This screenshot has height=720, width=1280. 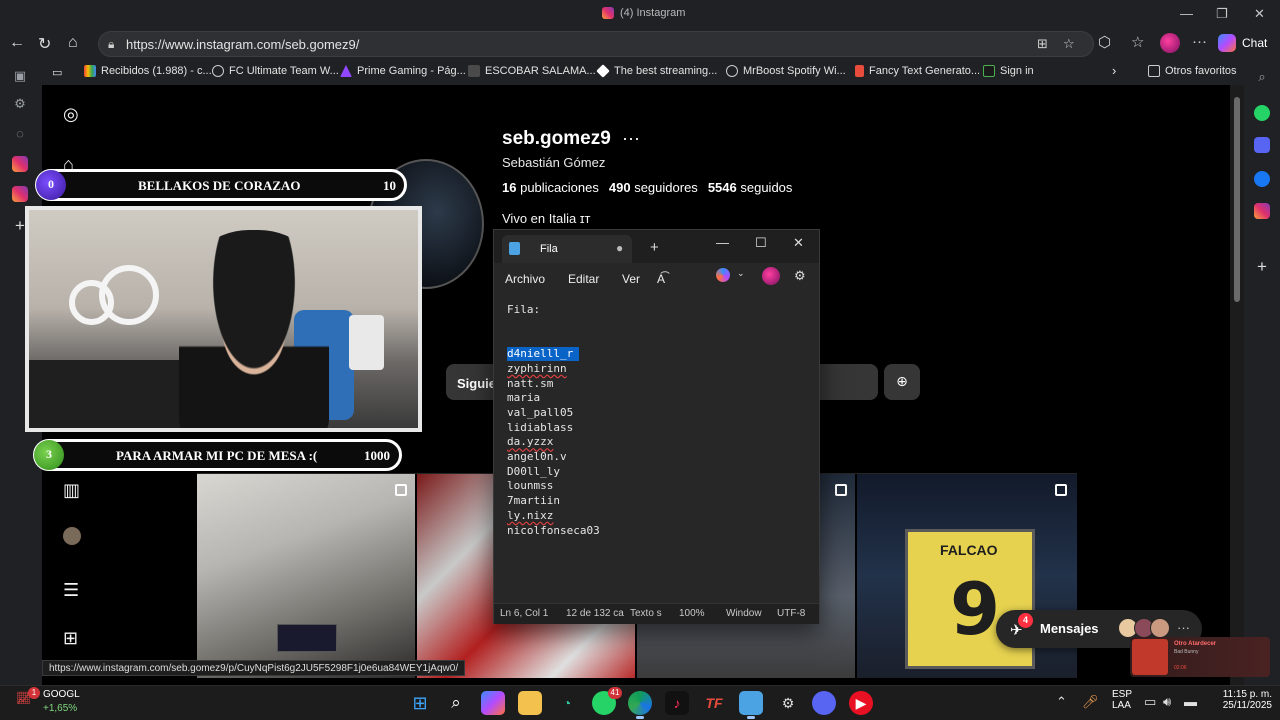 I want to click on start-menu-icon: ⊞, so click(x=420, y=703).